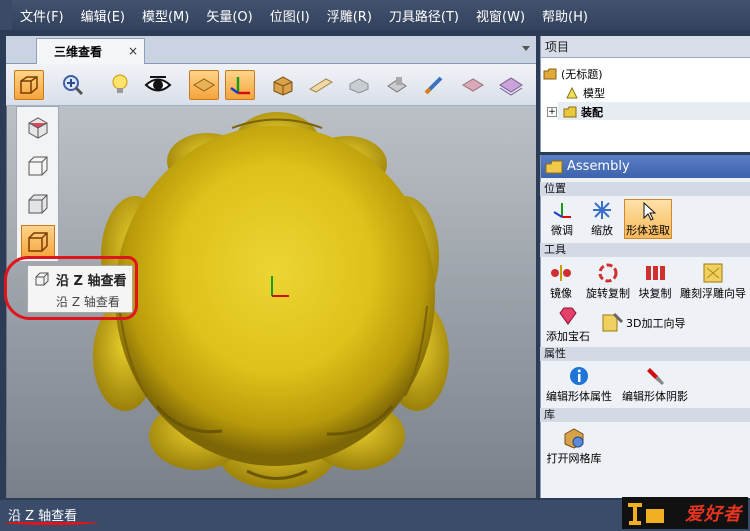 Image resolution: width=750 pixels, height=531 pixels. I want to click on menu-vector: 矢量(O), so click(229, 15).